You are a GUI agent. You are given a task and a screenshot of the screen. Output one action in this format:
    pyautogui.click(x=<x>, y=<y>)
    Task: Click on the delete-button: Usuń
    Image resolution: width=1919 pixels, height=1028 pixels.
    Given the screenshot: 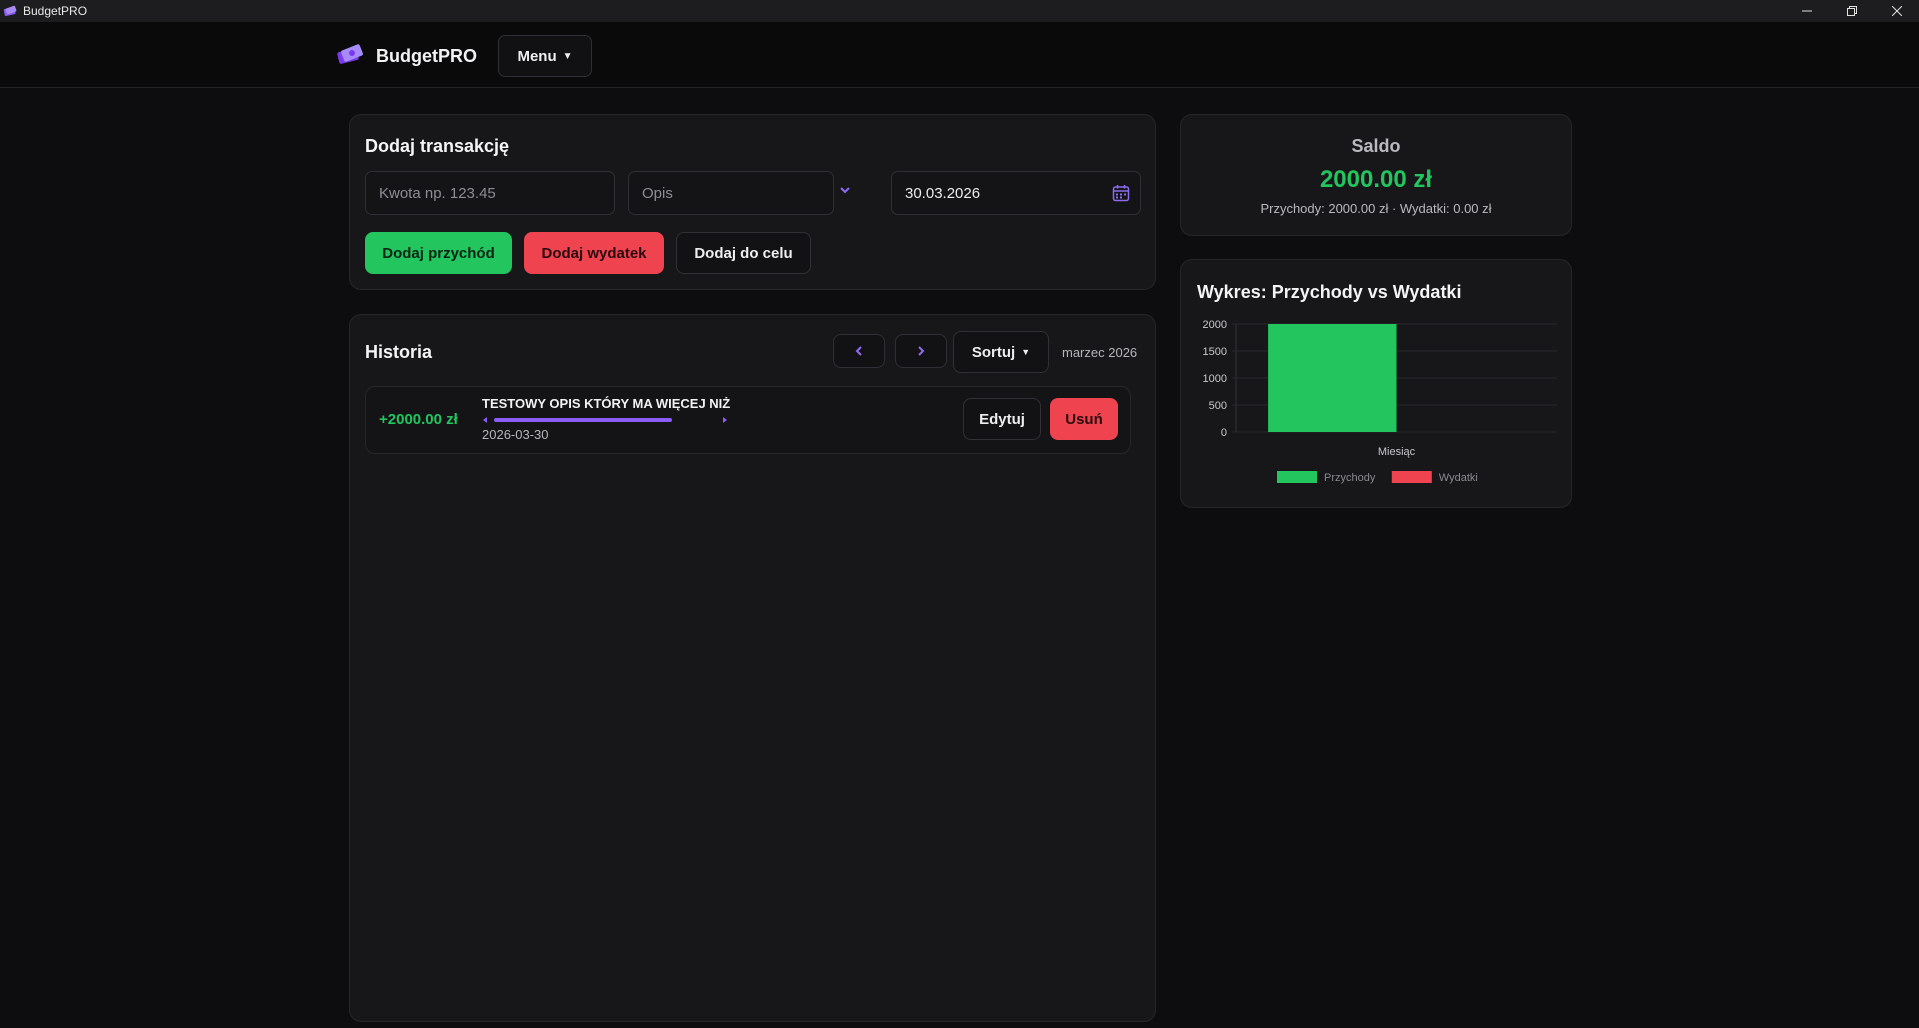 What is the action you would take?
    pyautogui.click(x=1084, y=419)
    